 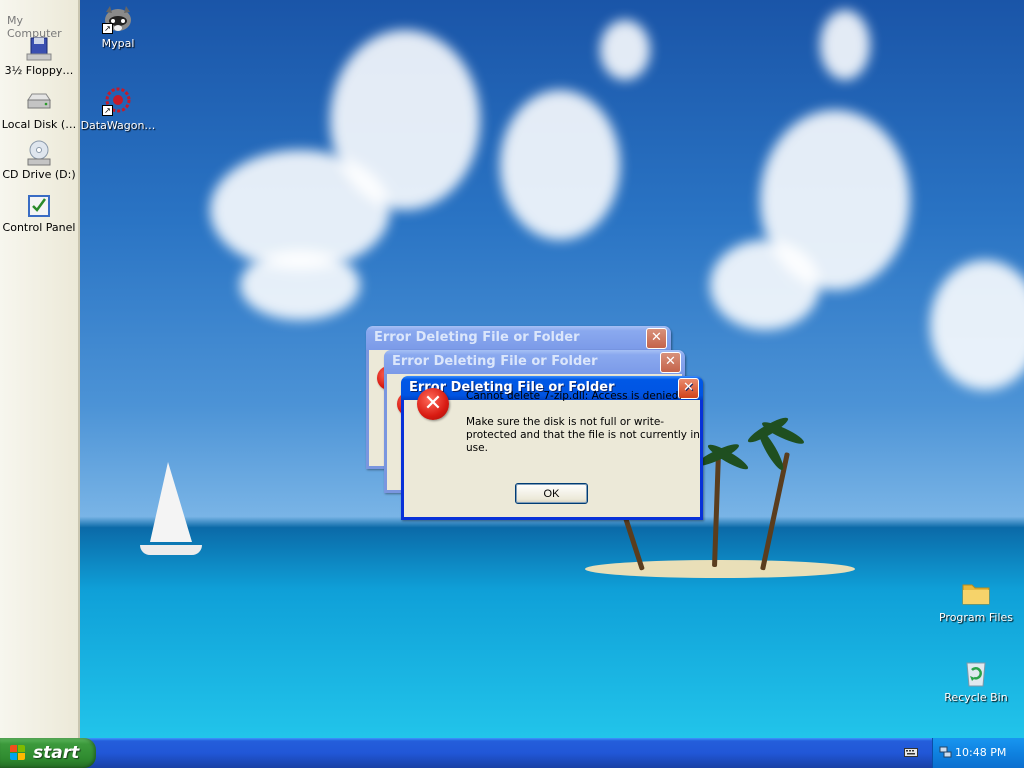 What do you see at coordinates (39, 206) in the screenshot?
I see `control-panel-icon` at bounding box center [39, 206].